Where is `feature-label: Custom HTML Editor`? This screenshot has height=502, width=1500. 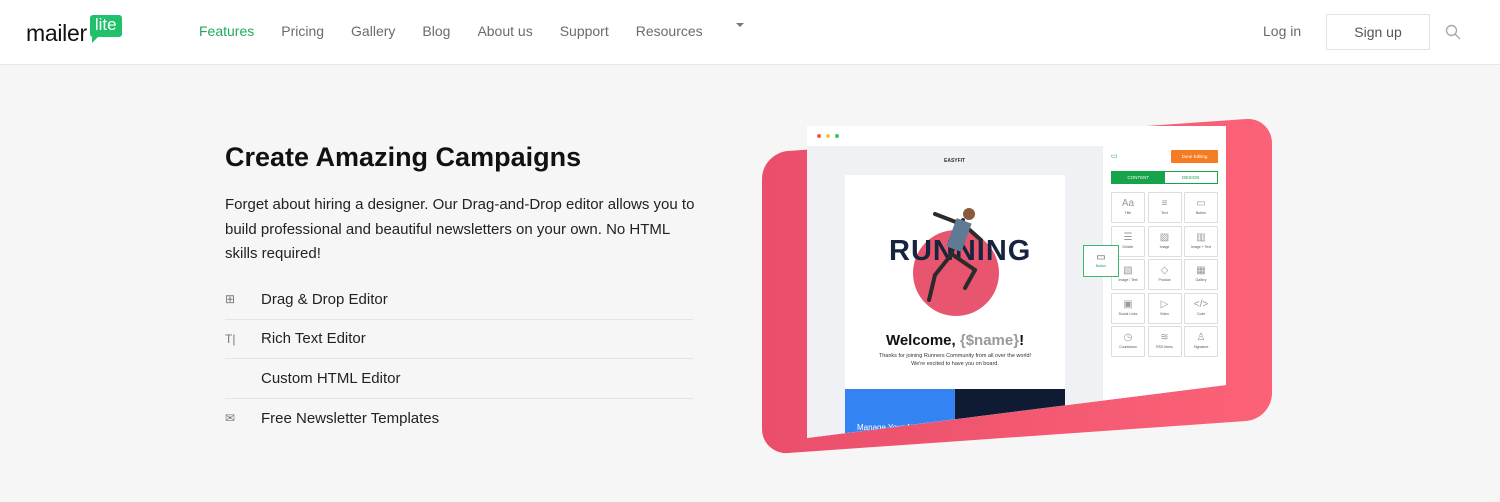 feature-label: Custom HTML Editor is located at coordinates (331, 378).